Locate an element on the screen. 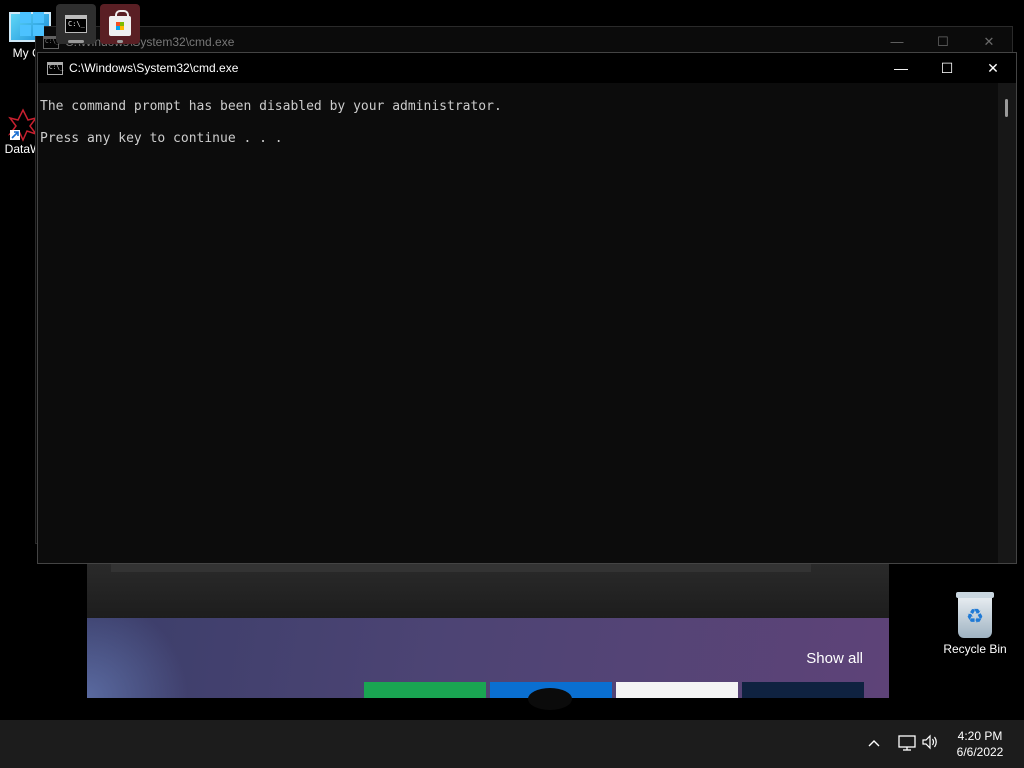 The image size is (1024, 768). taskbar-cmd-button: C:\_ is located at coordinates (76, 24).